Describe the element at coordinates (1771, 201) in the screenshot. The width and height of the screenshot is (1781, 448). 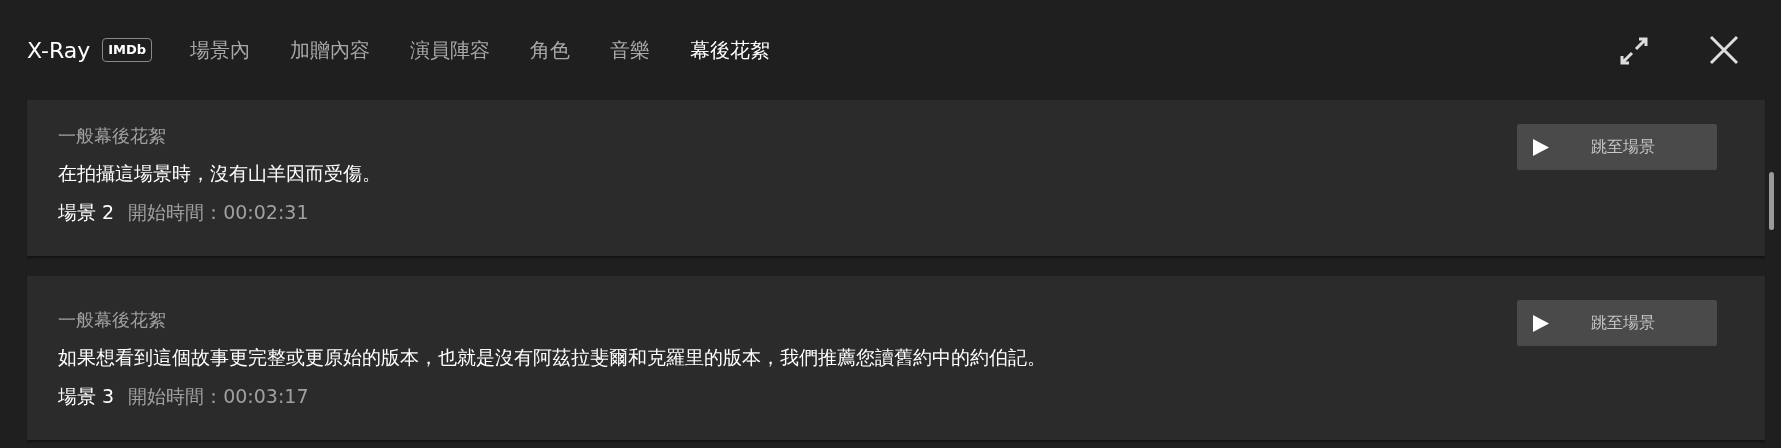
I see `scrollbar` at that location.